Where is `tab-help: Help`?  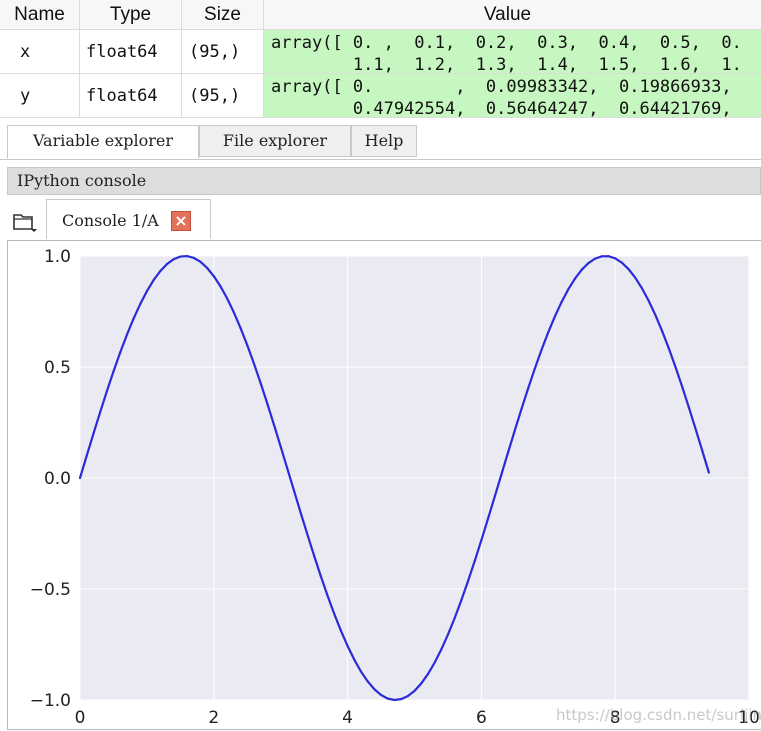 tab-help: Help is located at coordinates (384, 141).